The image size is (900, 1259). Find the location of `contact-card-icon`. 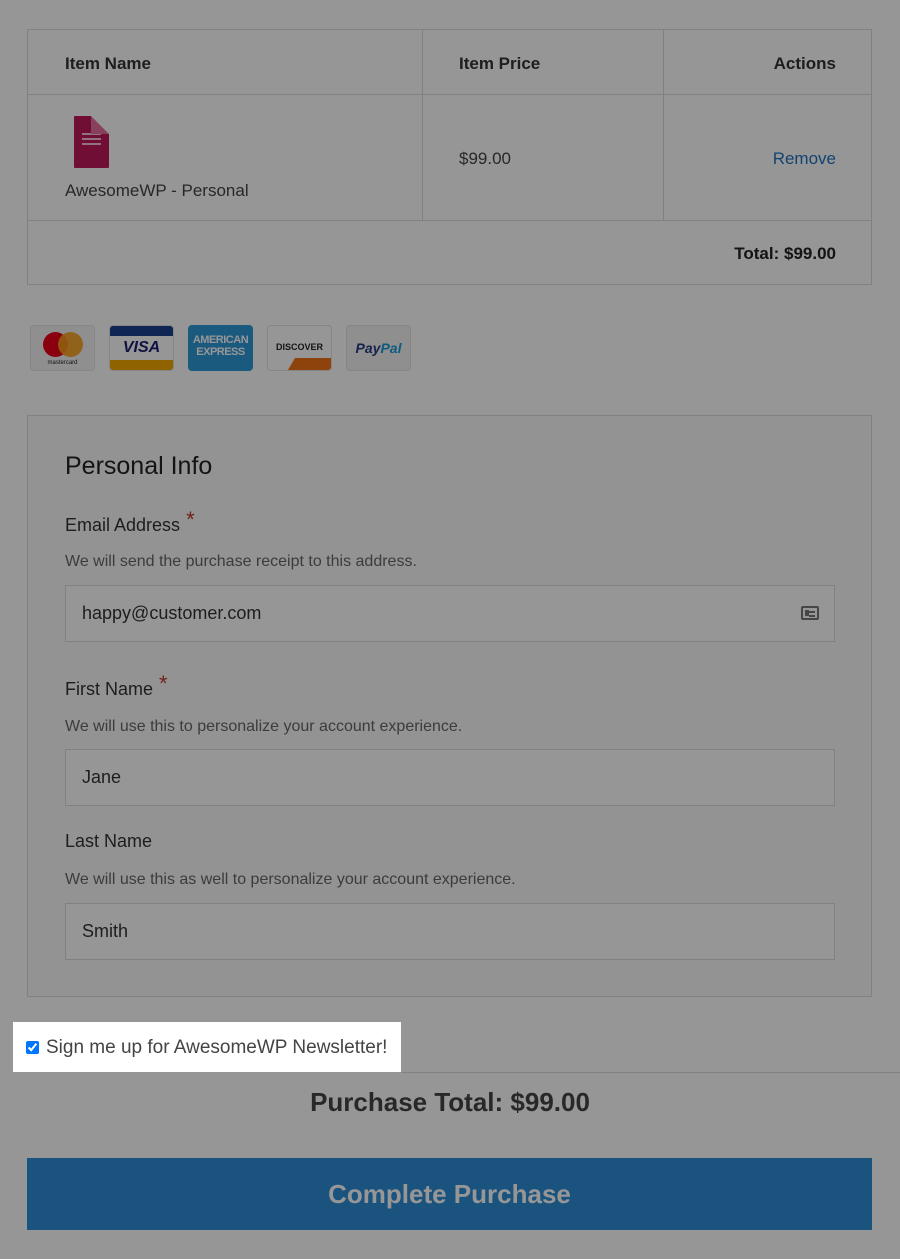

contact-card-icon is located at coordinates (810, 613).